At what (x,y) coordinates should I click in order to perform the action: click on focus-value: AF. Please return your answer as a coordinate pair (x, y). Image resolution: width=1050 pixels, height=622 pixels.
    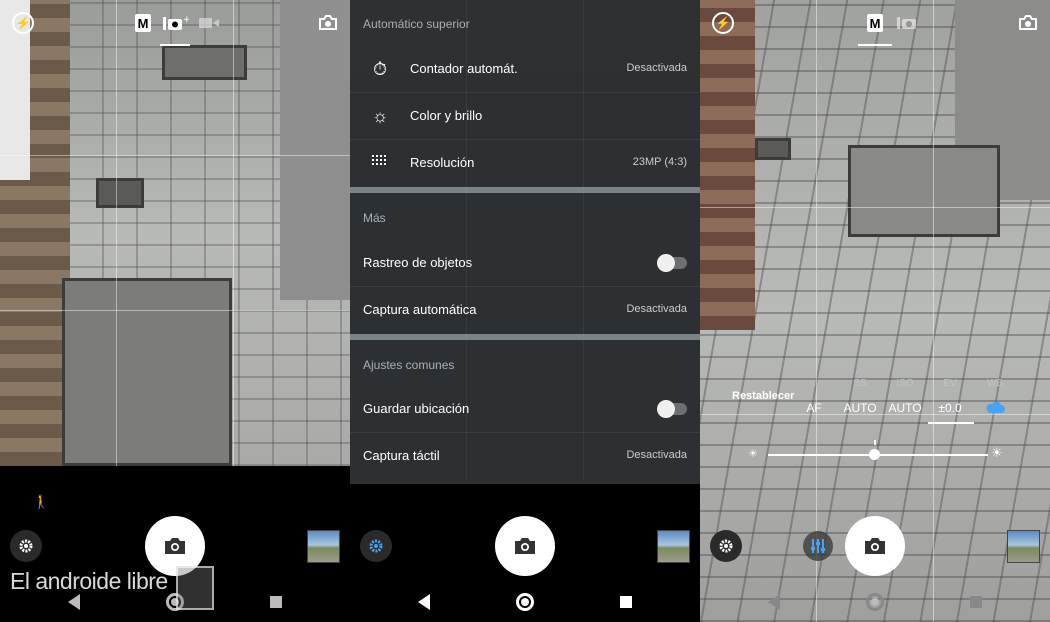
    Looking at the image, I should click on (814, 408).